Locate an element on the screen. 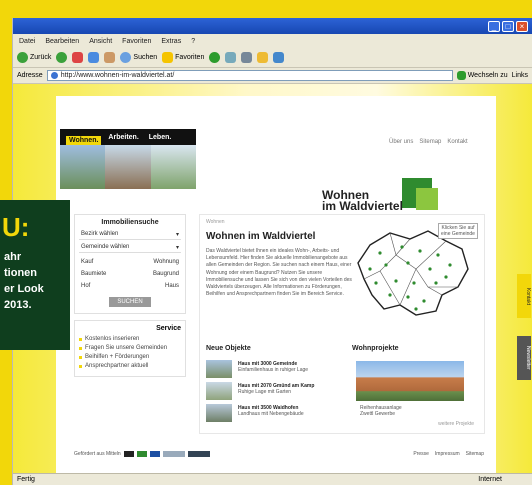 This screenshot has height=485, width=532. search-button: Suchen is located at coordinates (138, 57).